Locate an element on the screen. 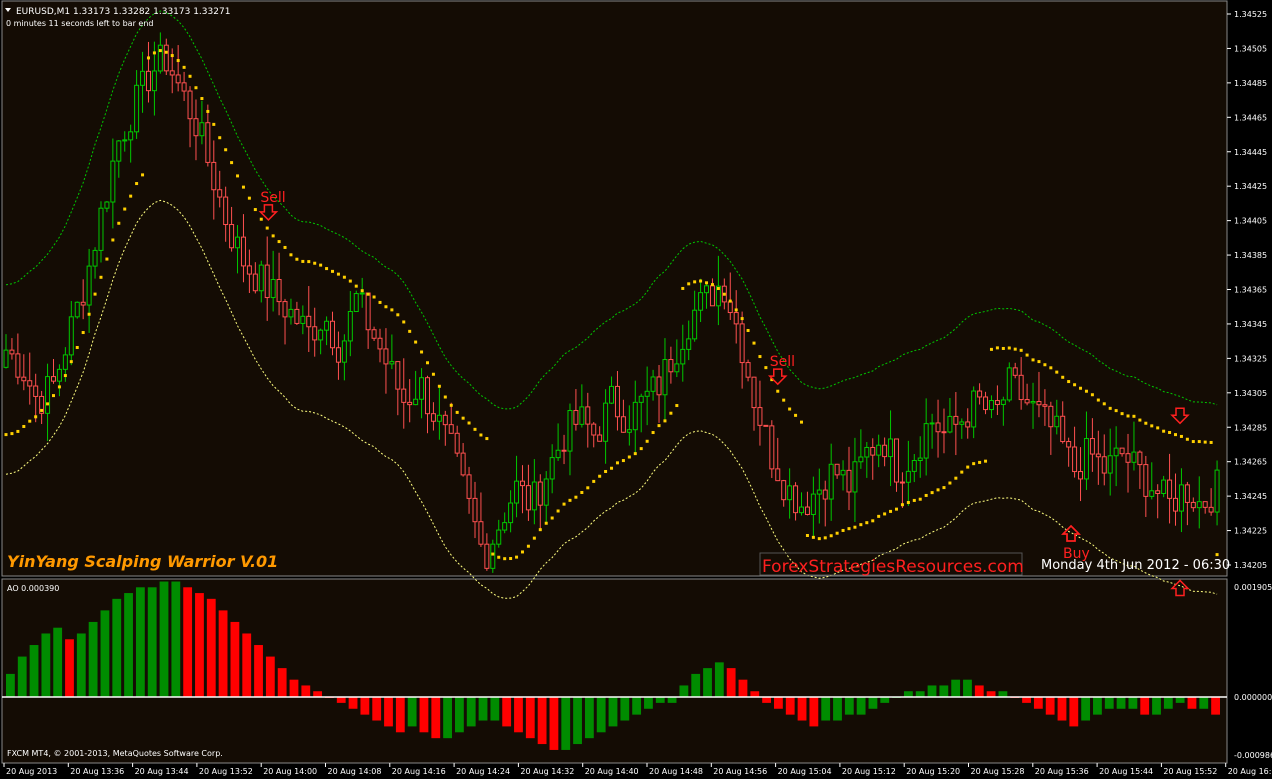 The image size is (1272, 779). y-tick-label: 1.34485 is located at coordinates (1250, 83).